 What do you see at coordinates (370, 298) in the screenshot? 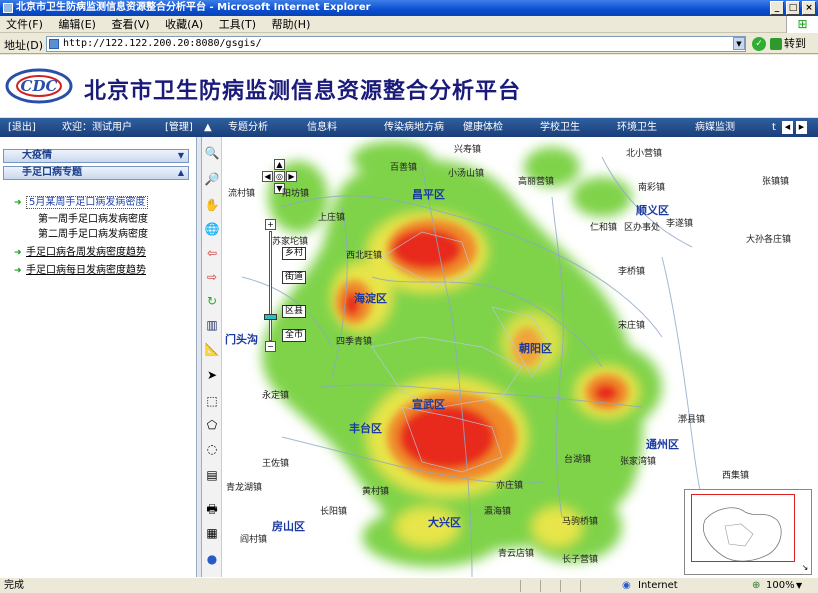
I see `district-label: 海淀区` at bounding box center [370, 298].